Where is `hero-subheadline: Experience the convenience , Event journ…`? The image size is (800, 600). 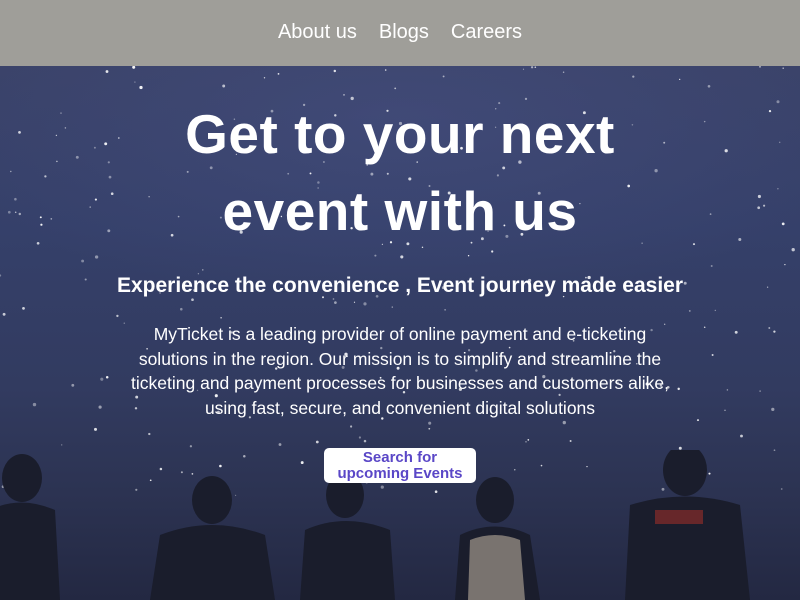
hero-subheadline: Experience the convenience , Event journ… is located at coordinates (400, 285).